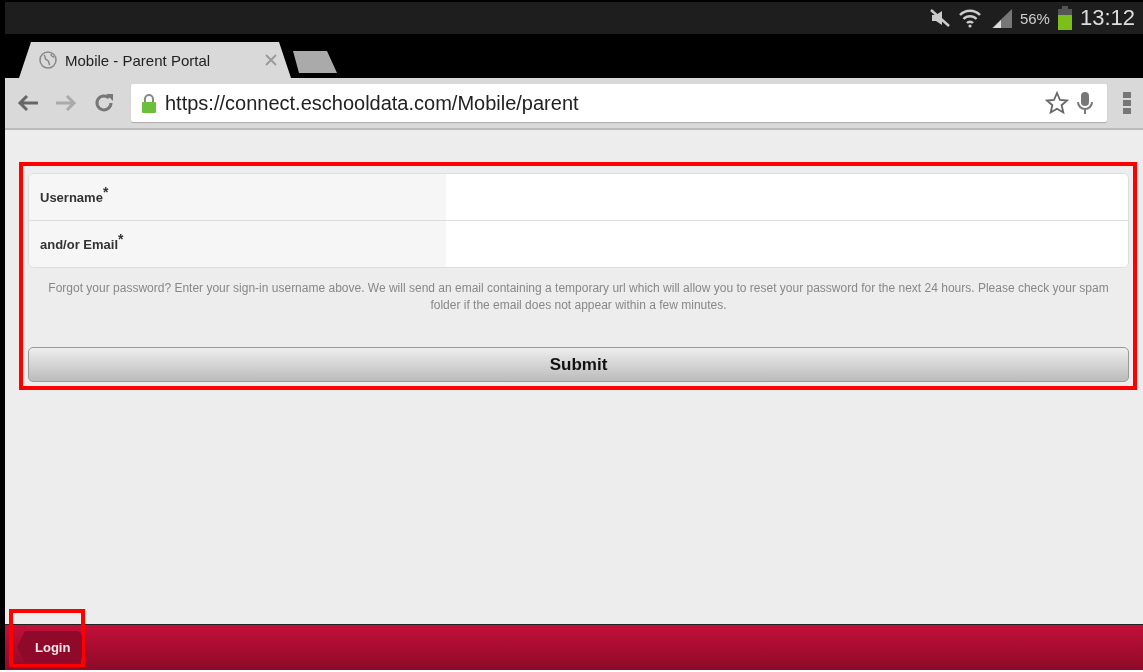  What do you see at coordinates (619, 103) in the screenshot?
I see `address-bar: https://connect.eschooldata.com/Mobile/parent` at bounding box center [619, 103].